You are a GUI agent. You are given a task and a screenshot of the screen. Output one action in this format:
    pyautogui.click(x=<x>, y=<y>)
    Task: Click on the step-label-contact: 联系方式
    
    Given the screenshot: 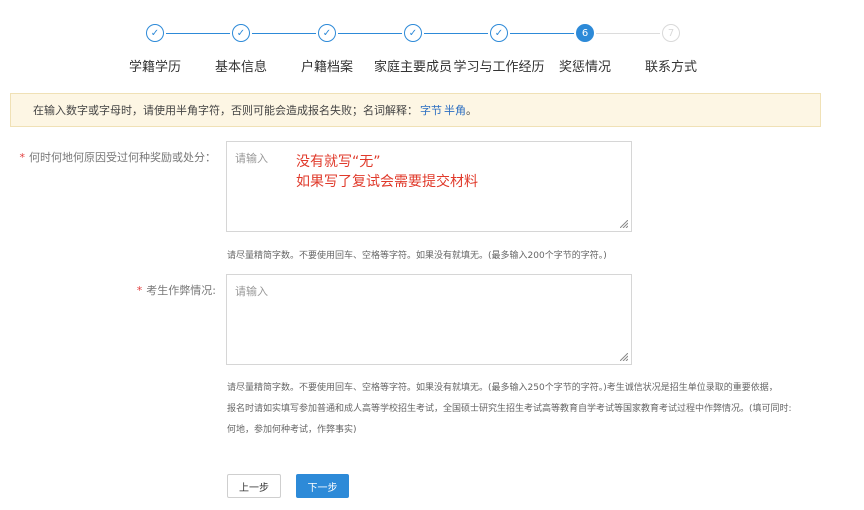 What is the action you would take?
    pyautogui.click(x=671, y=67)
    